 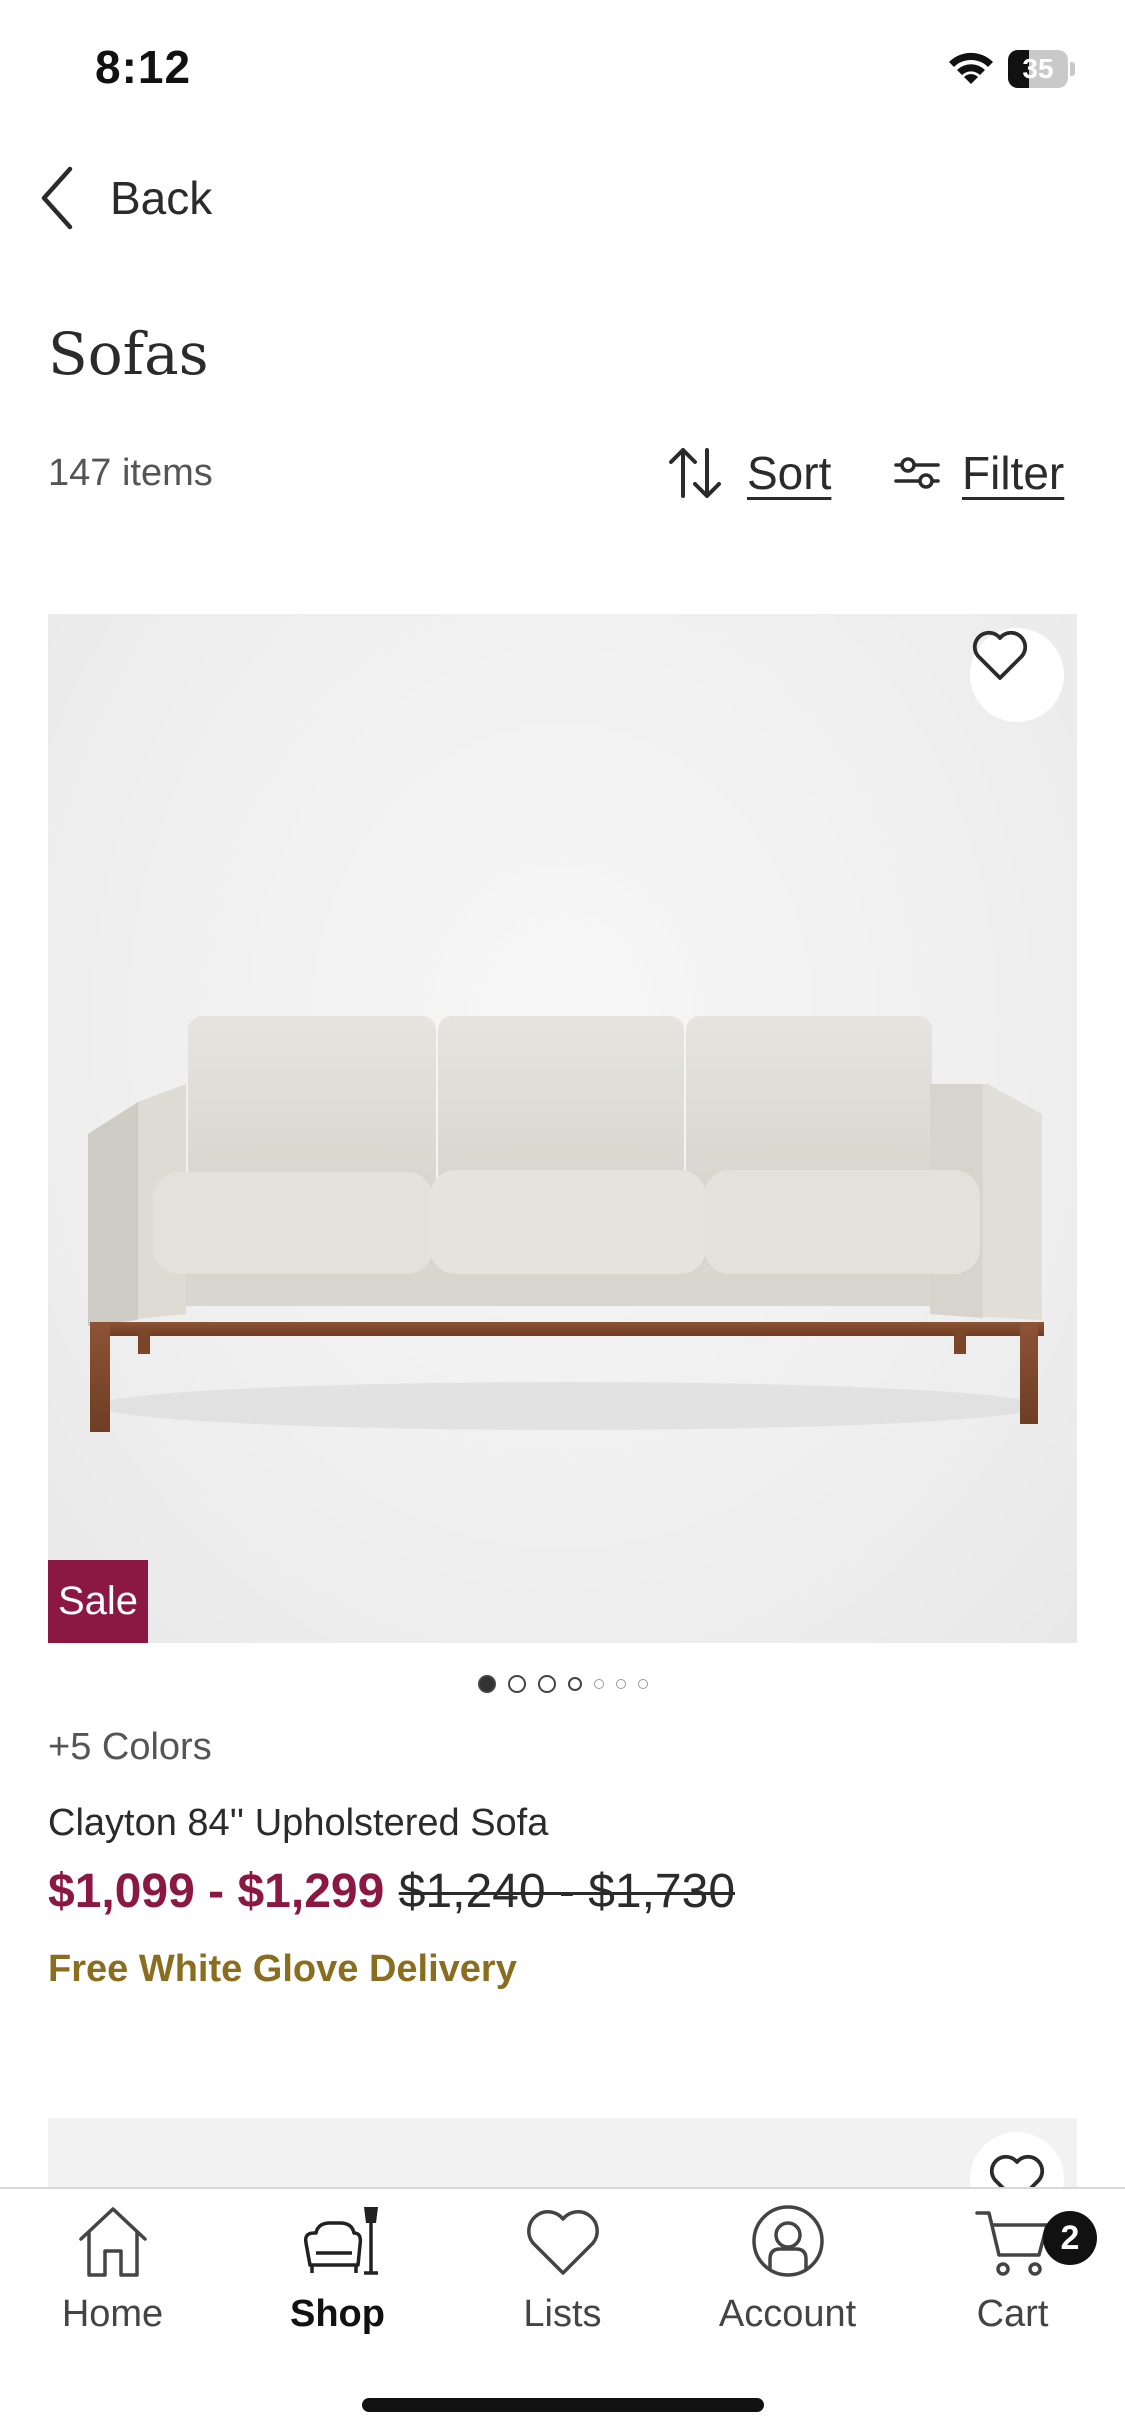 I want to click on sort-label: Sort, so click(x=789, y=473).